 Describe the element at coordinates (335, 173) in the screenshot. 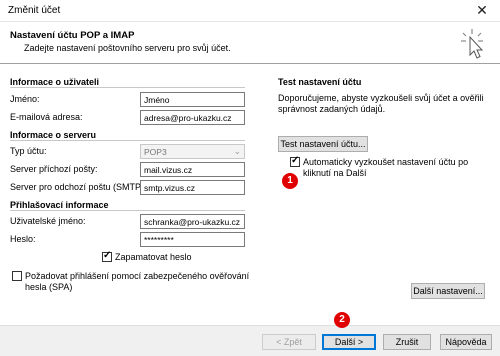

I see `auto-test-label-line2: kliknutí na Další` at that location.